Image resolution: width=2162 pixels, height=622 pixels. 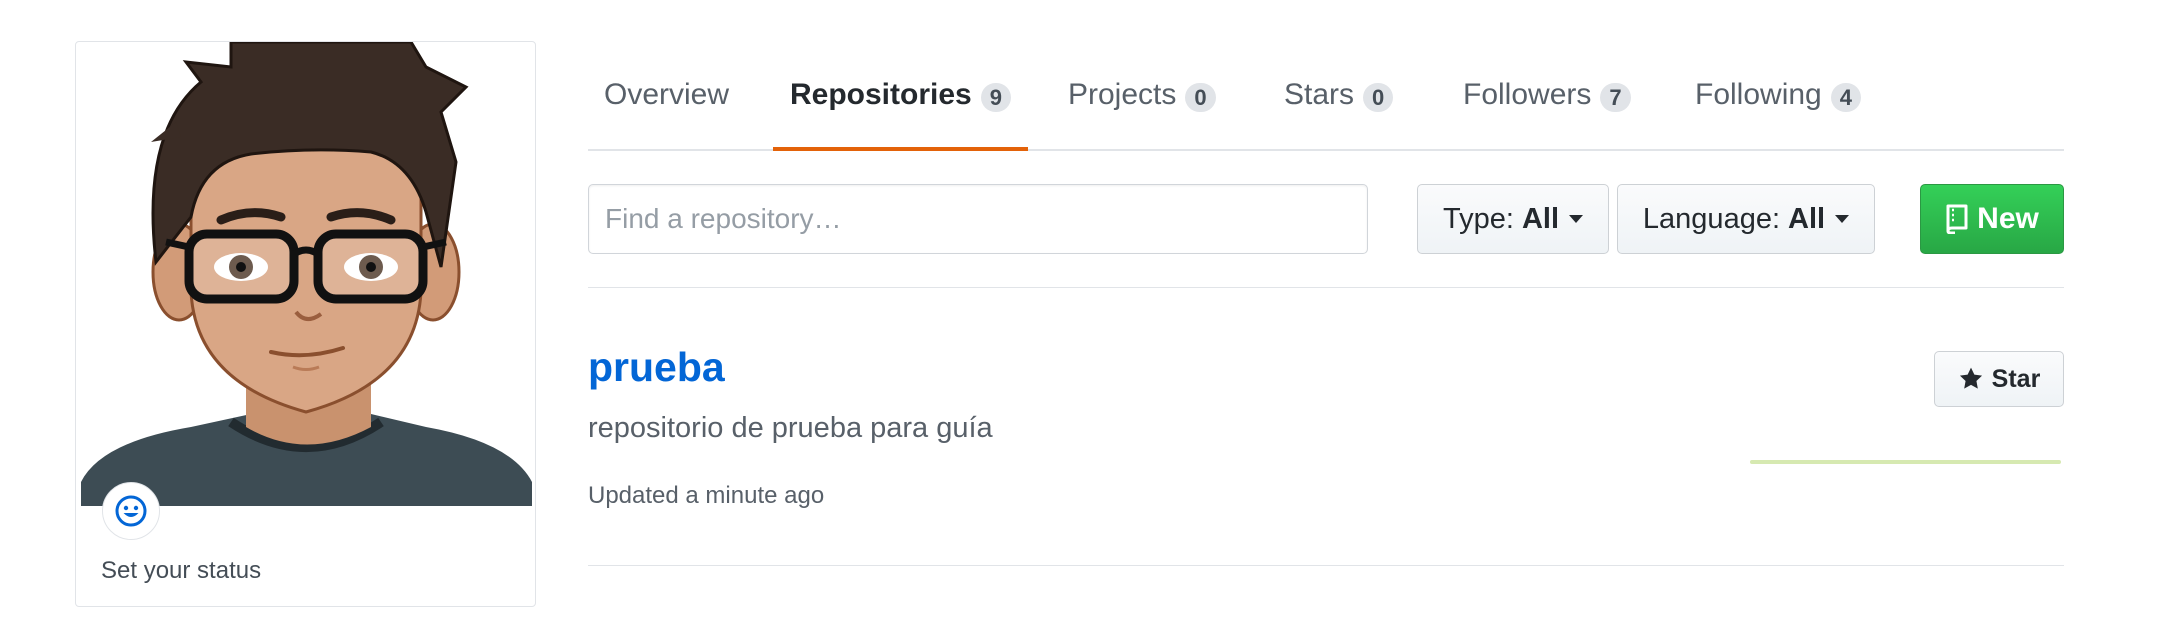 I want to click on tab-counter: 4, so click(x=1845, y=97).